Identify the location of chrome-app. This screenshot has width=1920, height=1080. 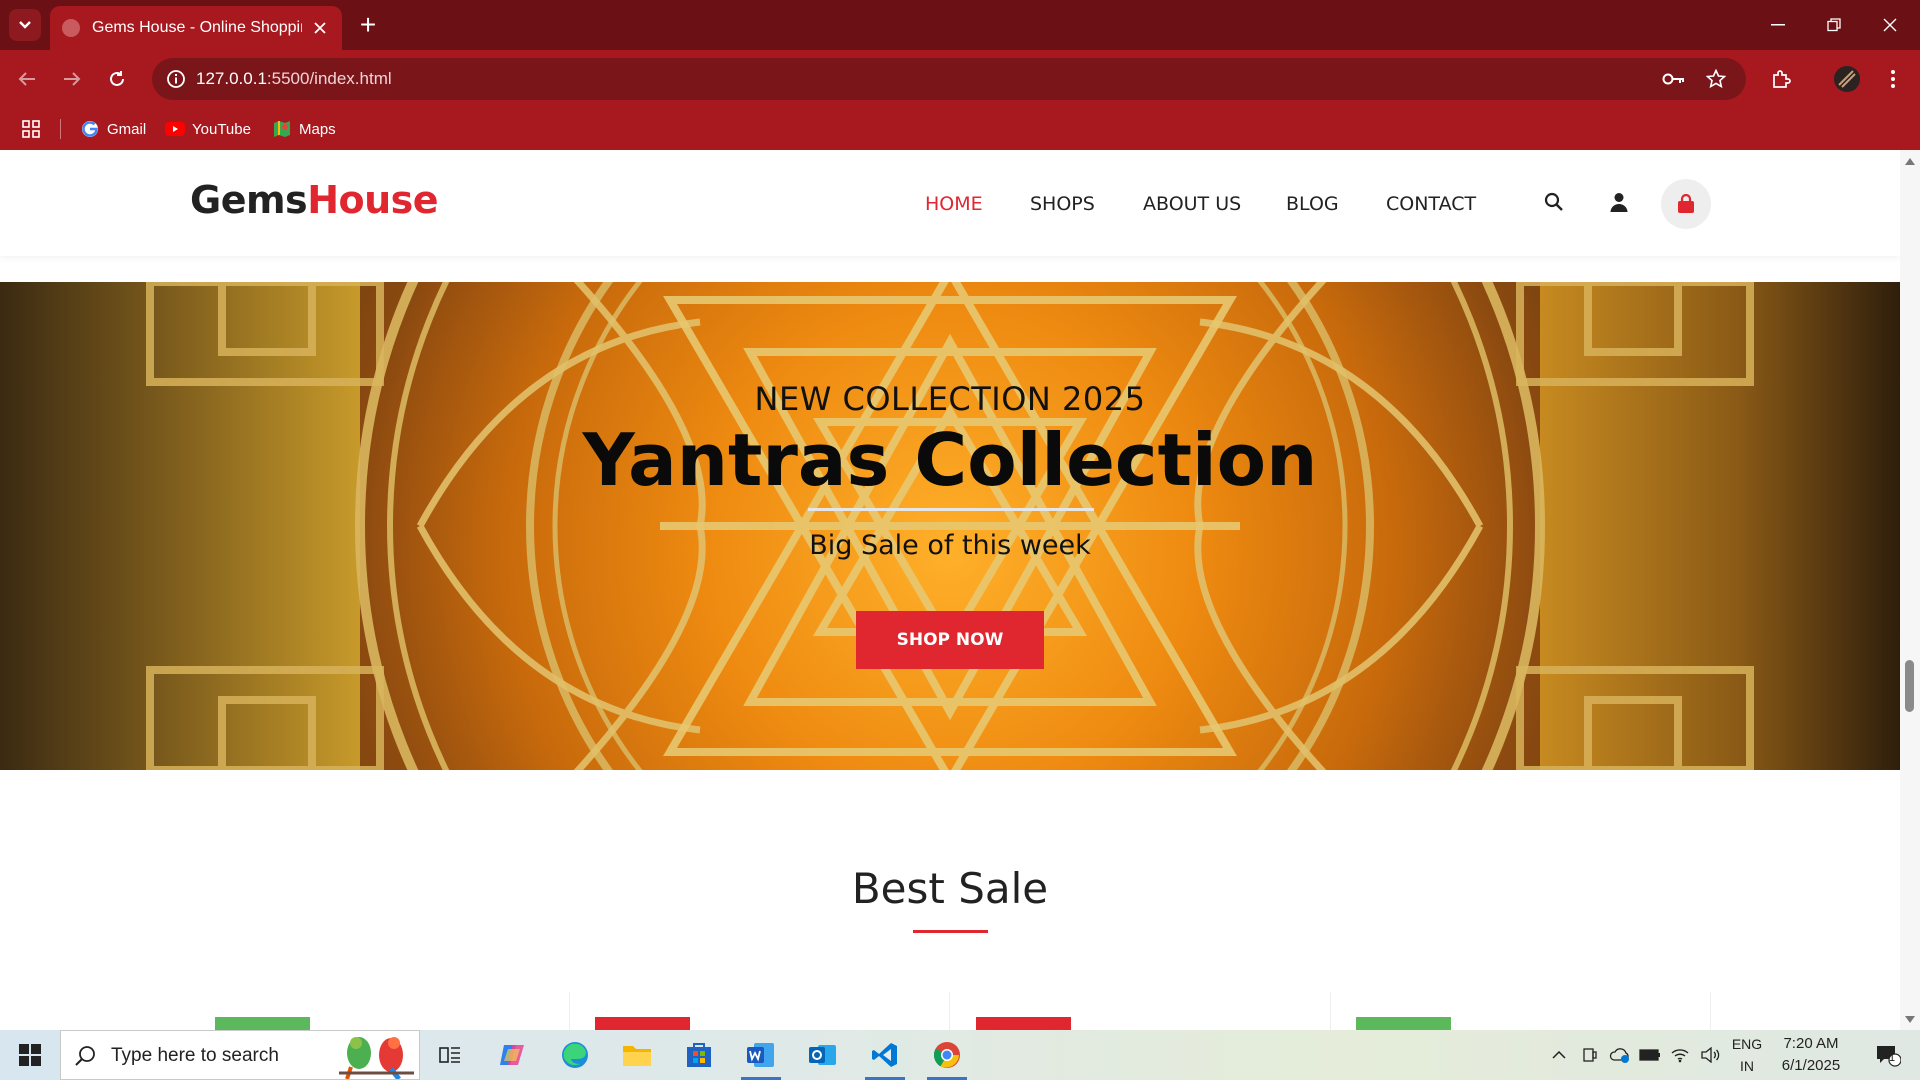
(947, 1057).